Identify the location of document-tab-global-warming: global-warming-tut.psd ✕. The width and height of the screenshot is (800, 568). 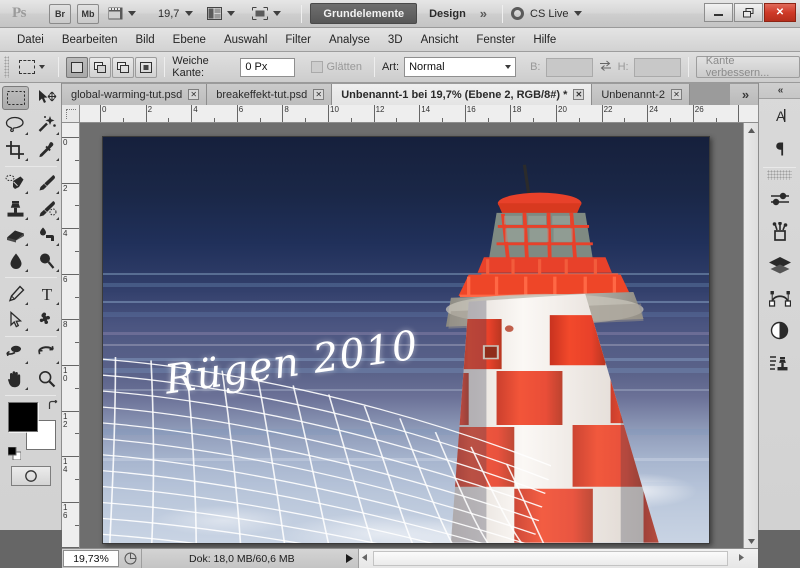
(135, 94).